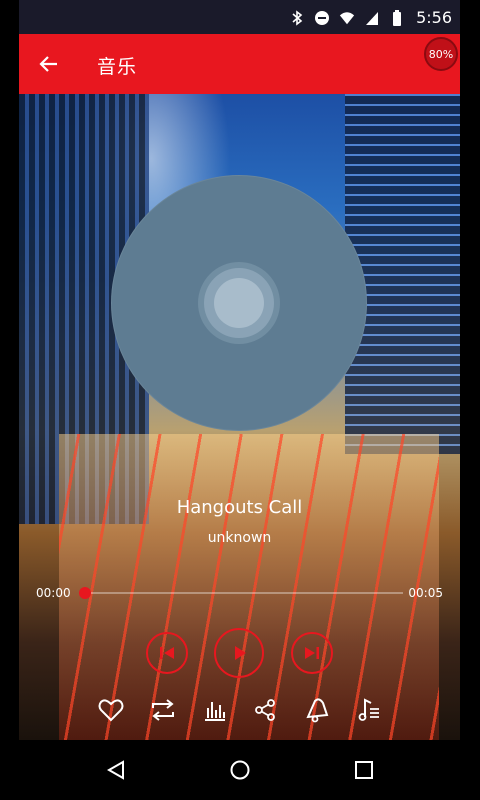 The height and width of the screenshot is (800, 480). I want to click on previous-icon, so click(167, 653).